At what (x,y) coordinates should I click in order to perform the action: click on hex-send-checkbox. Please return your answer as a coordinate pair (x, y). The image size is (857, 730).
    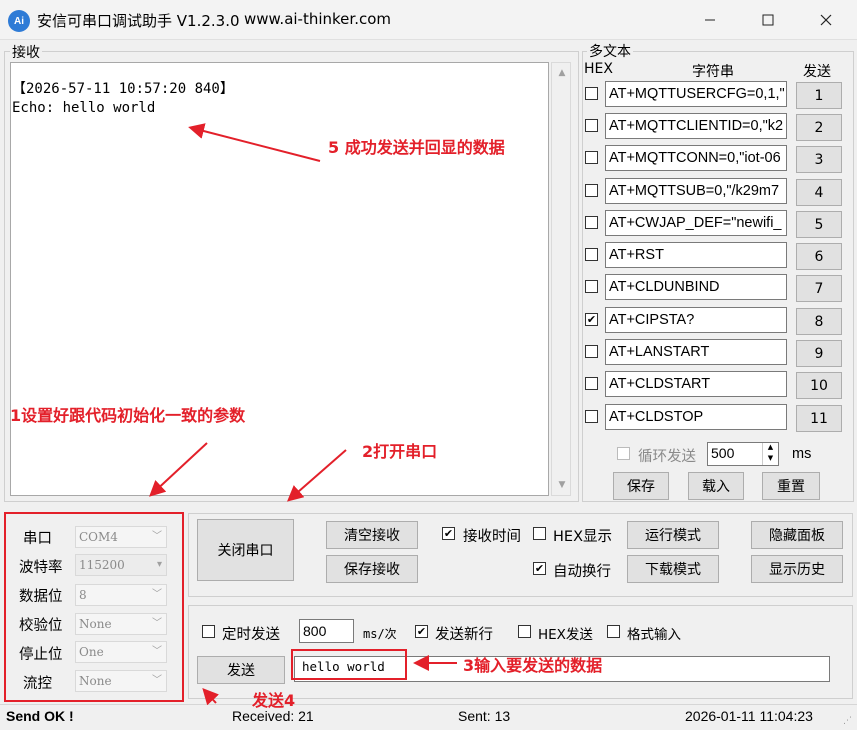
    Looking at the image, I should click on (524, 631).